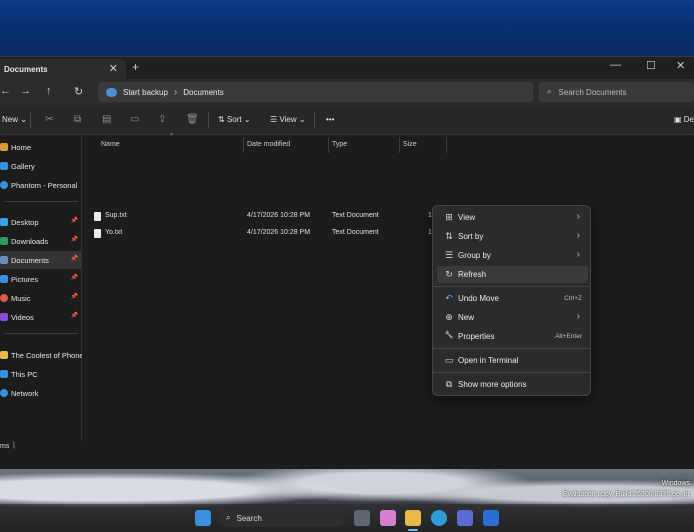 The width and height of the screenshot is (694, 532). Describe the element at coordinates (465, 518) in the screenshot. I see `store-icon` at that location.